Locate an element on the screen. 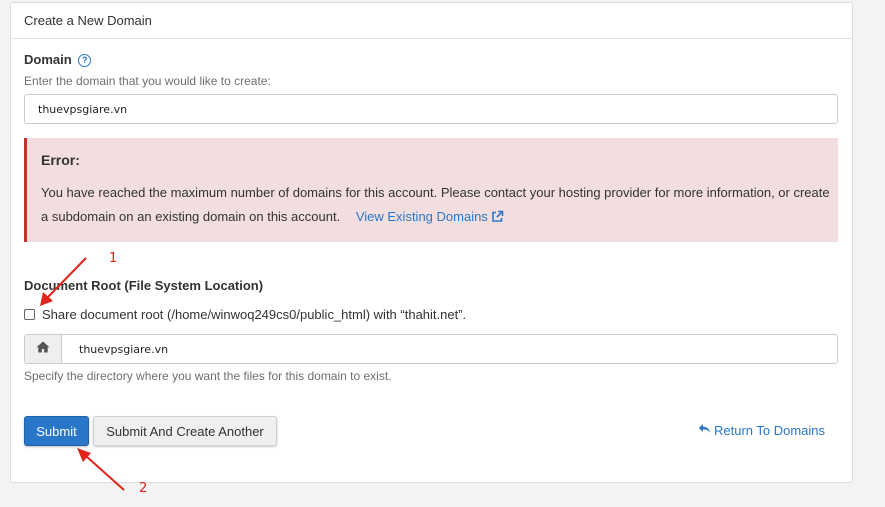 The image size is (885, 507). annotation-marker-1: 1 is located at coordinates (113, 258).